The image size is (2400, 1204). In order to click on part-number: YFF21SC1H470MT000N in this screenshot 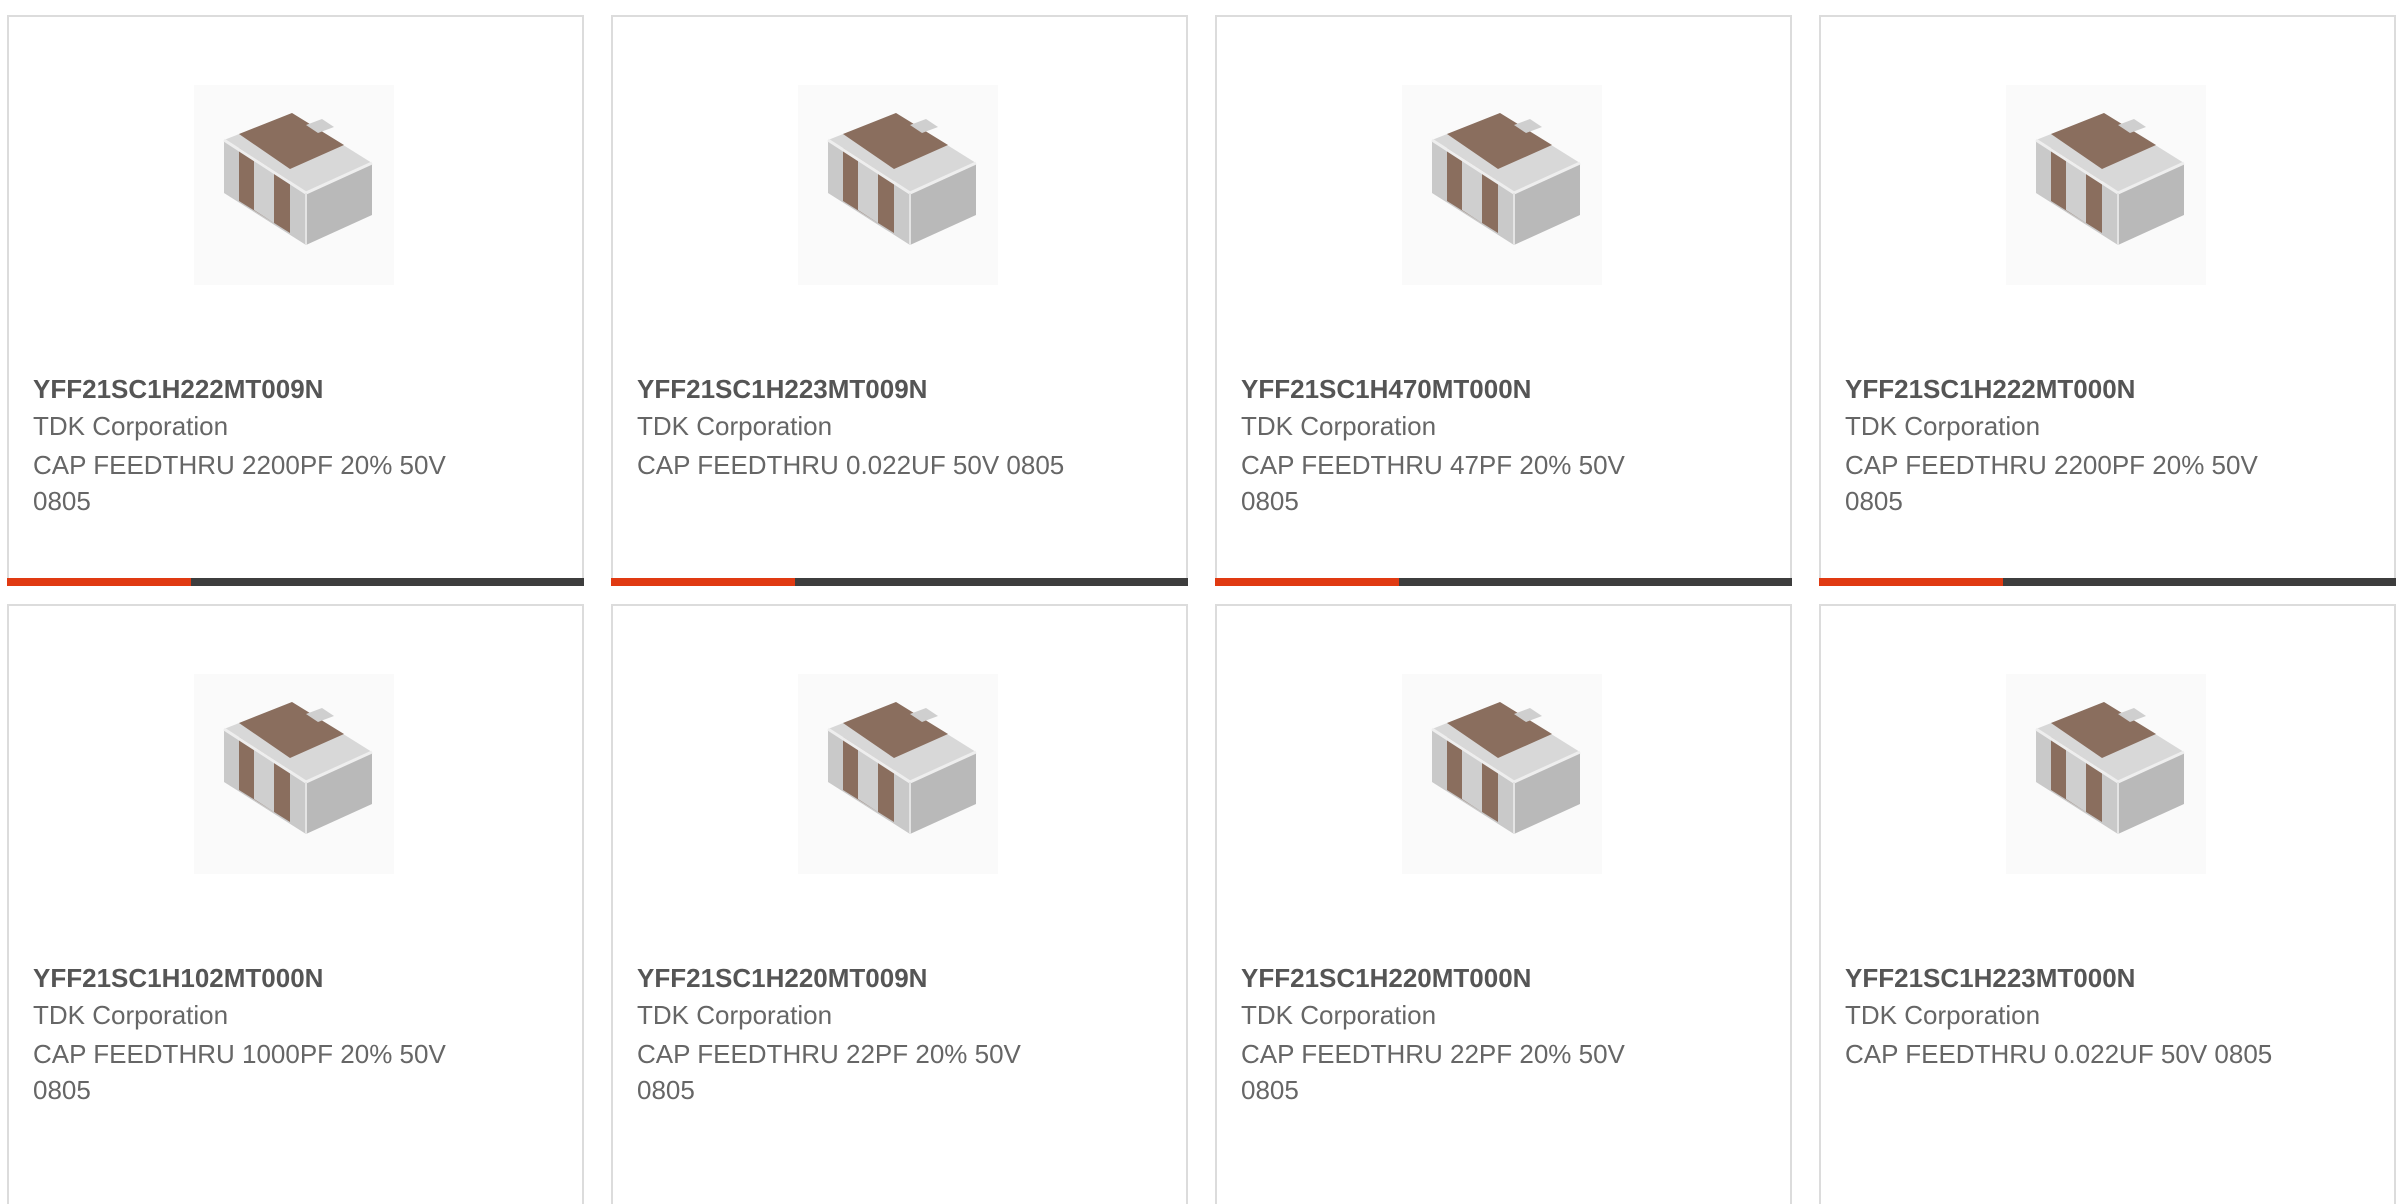, I will do `click(1386, 389)`.